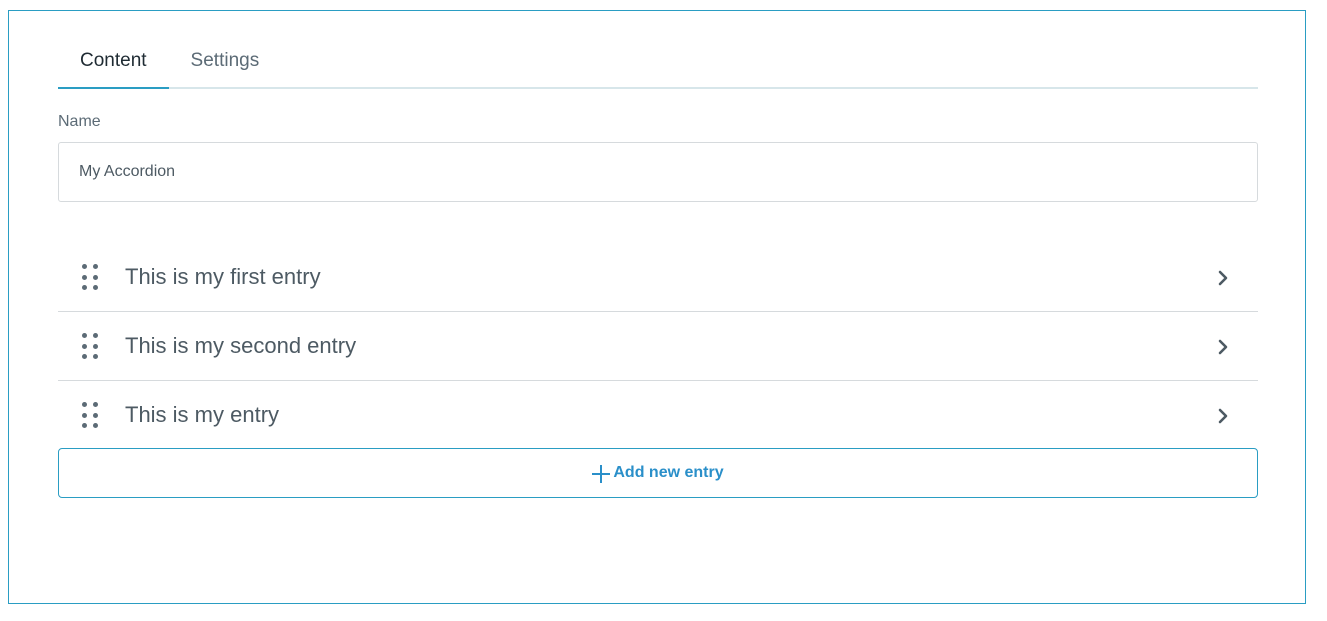  What do you see at coordinates (658, 415) in the screenshot?
I see `entry-row: This is my entry` at bounding box center [658, 415].